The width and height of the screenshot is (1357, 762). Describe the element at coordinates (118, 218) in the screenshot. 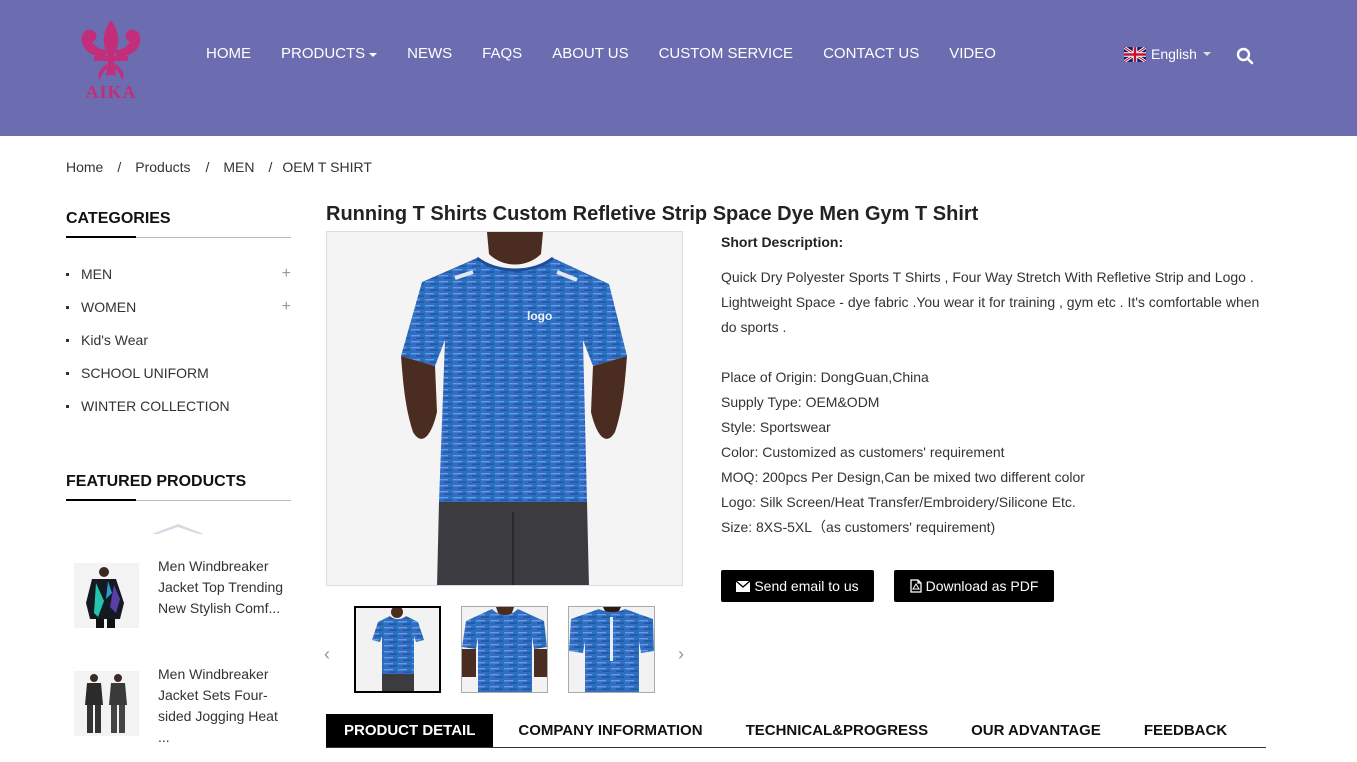

I see `categories-title: CATEGORIES` at that location.